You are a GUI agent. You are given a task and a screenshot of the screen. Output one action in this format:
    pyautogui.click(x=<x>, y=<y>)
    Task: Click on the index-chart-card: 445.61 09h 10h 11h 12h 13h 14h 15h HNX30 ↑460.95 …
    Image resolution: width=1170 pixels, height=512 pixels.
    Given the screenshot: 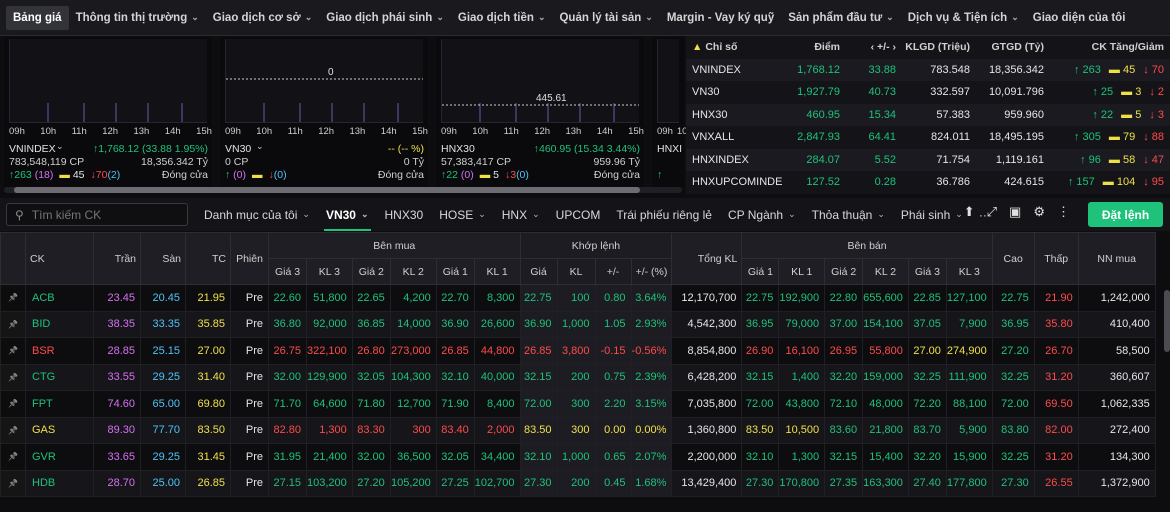 What is the action you would take?
    pyautogui.click(x=540, y=112)
    